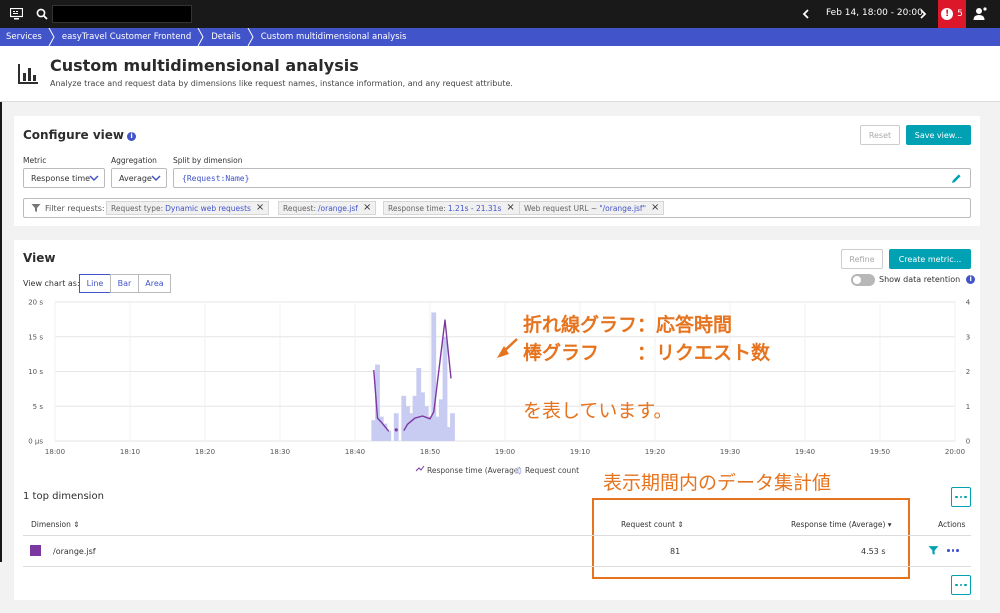 The width and height of the screenshot is (1000, 613). Describe the element at coordinates (35, 160) in the screenshot. I see `metric-label: Metric` at that location.